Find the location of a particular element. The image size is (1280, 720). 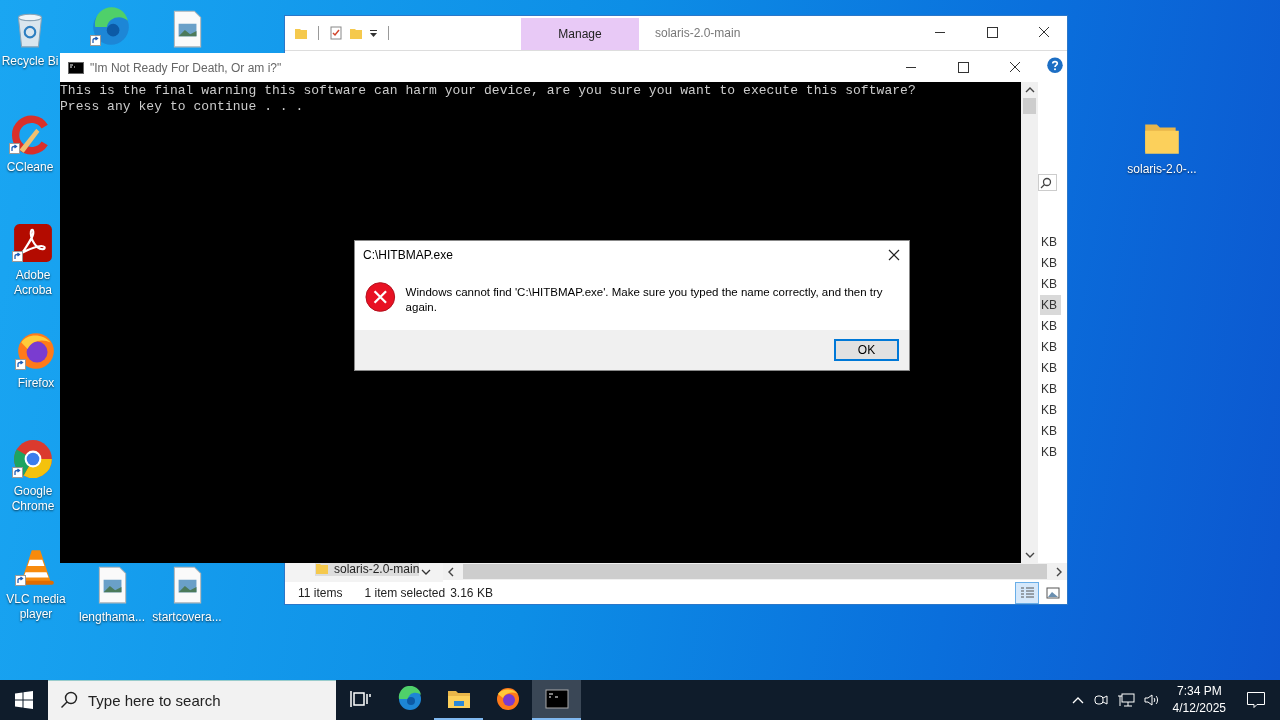

vertical-scrollbar is located at coordinates (1029, 322).